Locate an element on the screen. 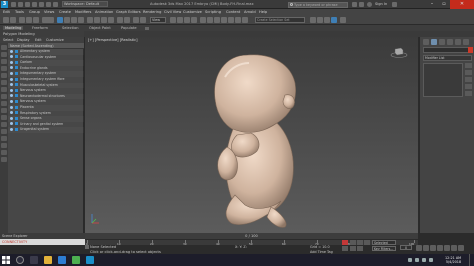  edge-browser-icon is located at coordinates (62, 260).